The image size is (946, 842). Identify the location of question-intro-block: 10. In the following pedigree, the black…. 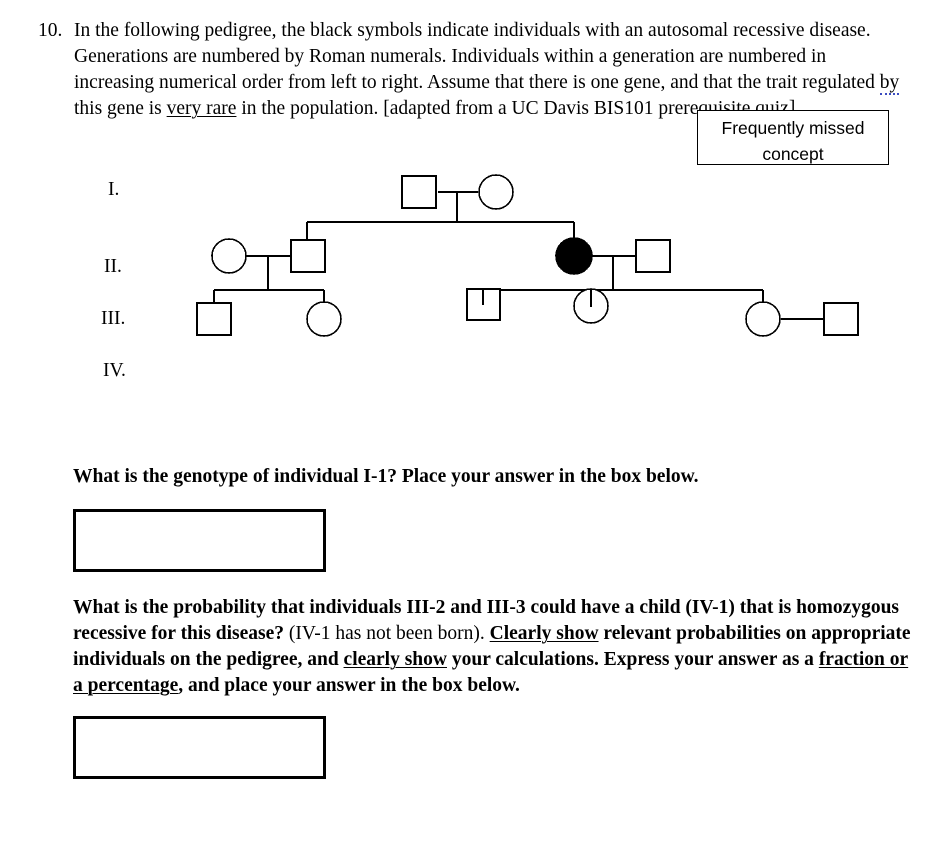
(473, 70).